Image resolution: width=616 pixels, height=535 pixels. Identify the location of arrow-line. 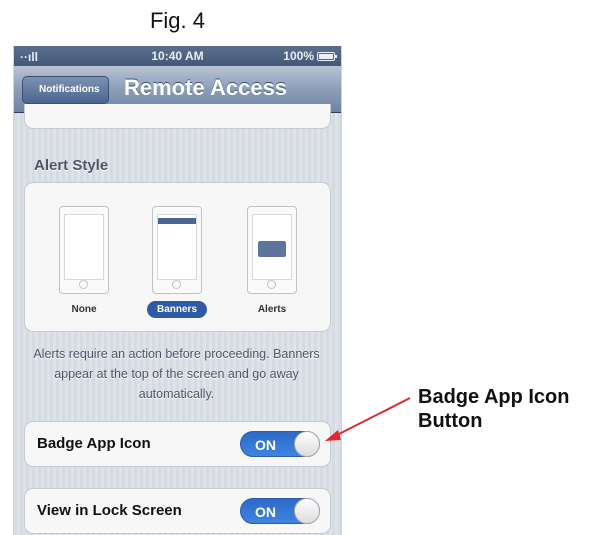
(372, 417).